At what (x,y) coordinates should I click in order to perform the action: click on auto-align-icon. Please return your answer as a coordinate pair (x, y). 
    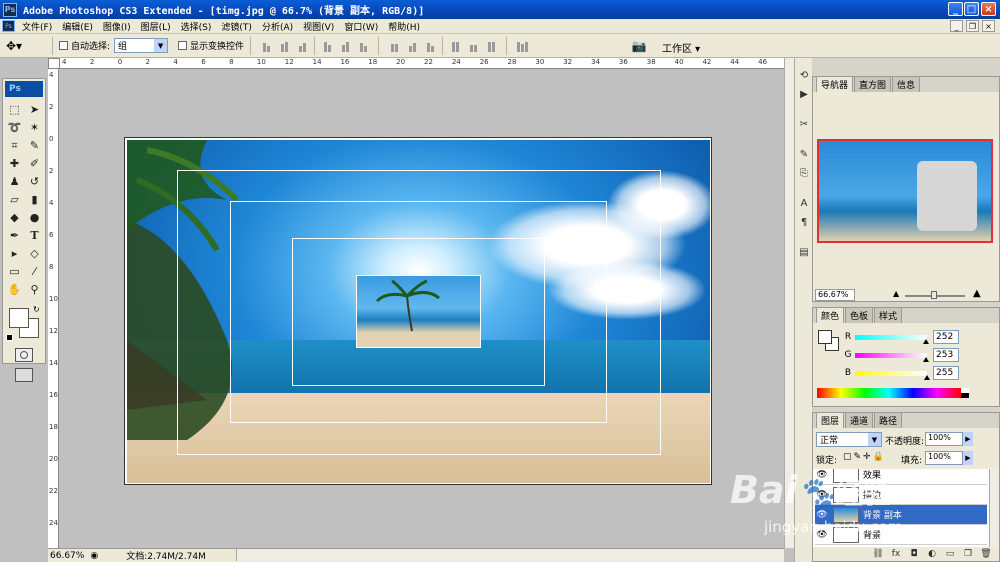
    Looking at the image, I should click on (522, 46).